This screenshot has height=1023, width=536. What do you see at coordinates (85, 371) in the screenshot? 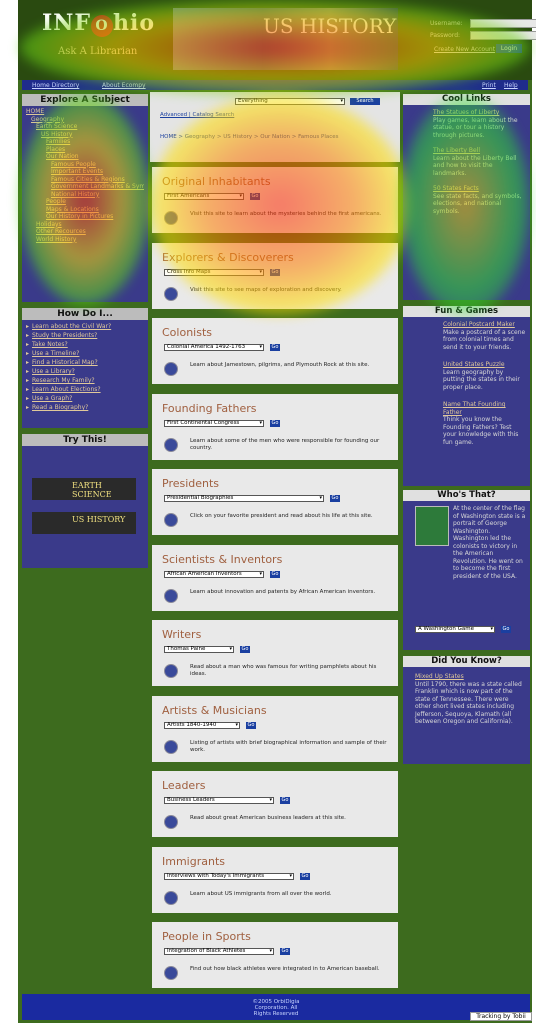
I see `howdo-link: Use a Library?` at bounding box center [85, 371].